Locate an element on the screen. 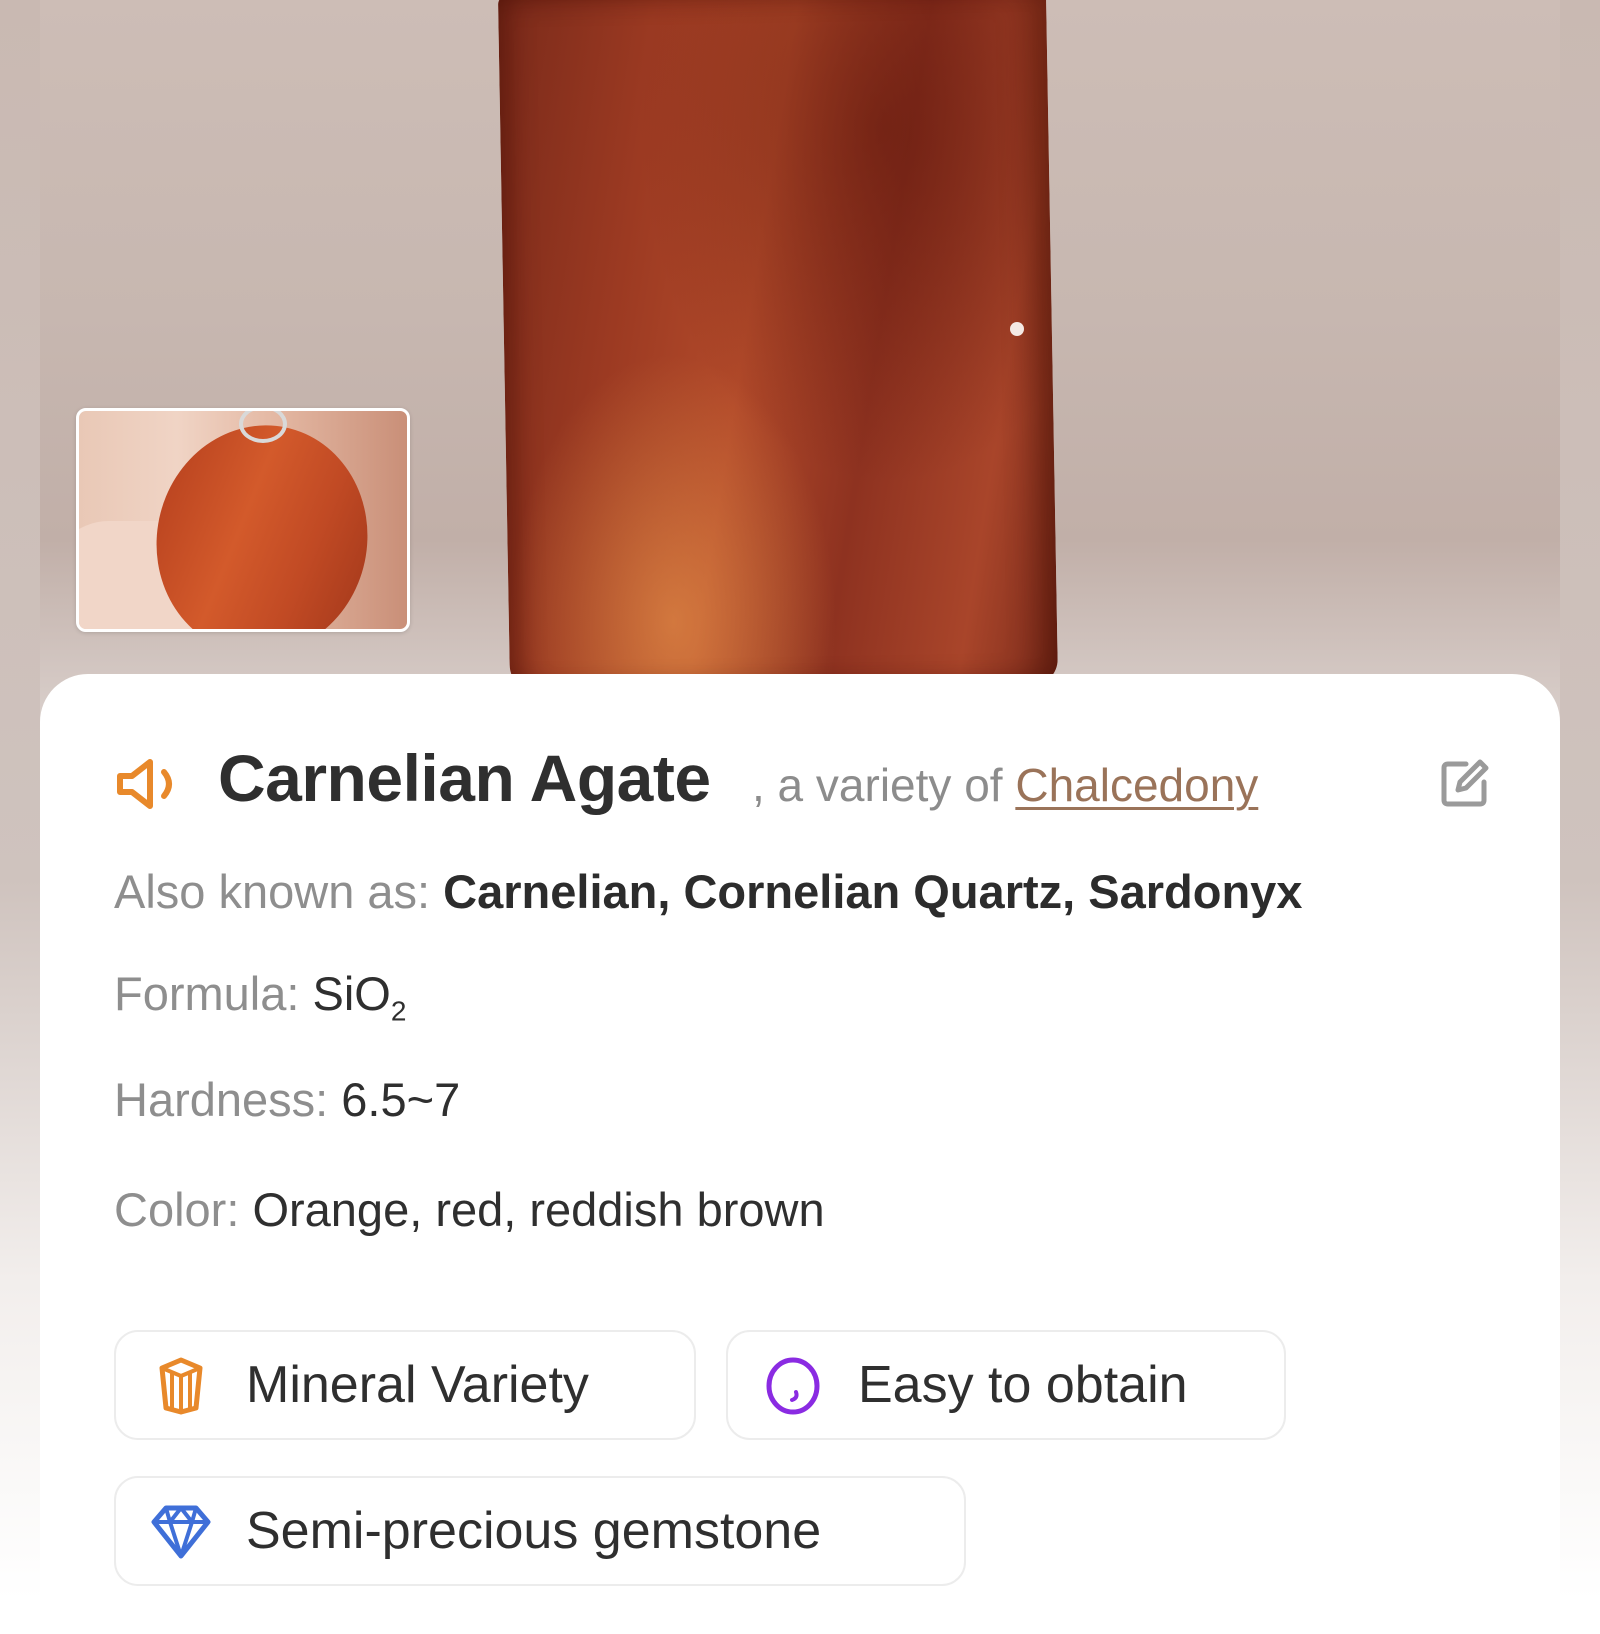 Image resolution: width=1600 pixels, height=1634 pixels. tag-mineral-variety: Mineral Variety is located at coordinates (405, 1385).